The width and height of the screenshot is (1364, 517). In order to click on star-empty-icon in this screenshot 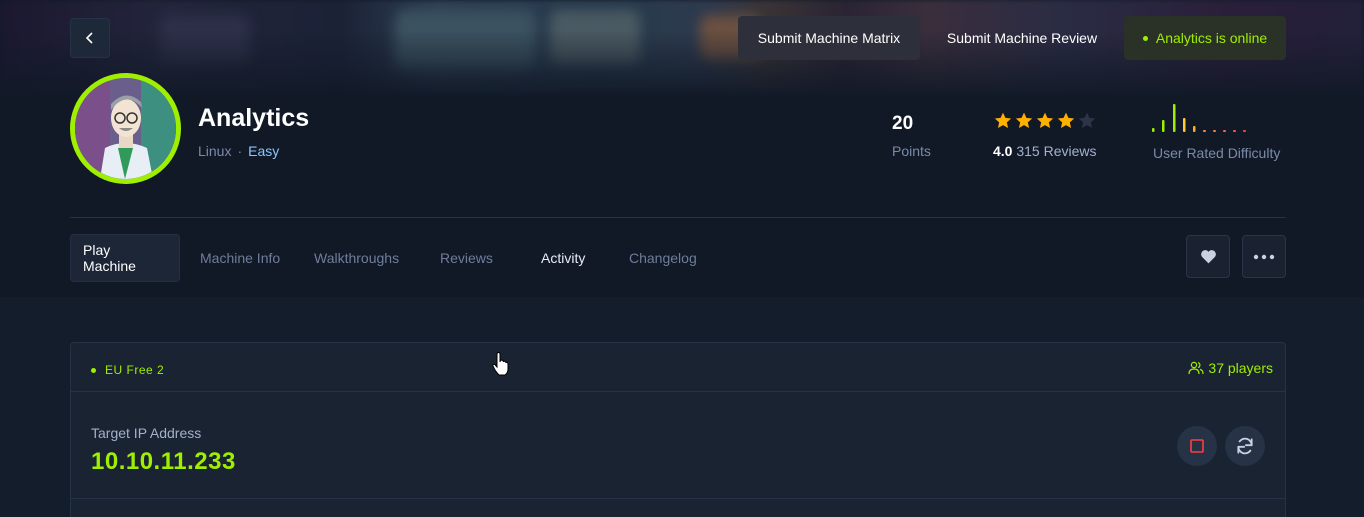, I will do `click(1087, 120)`.